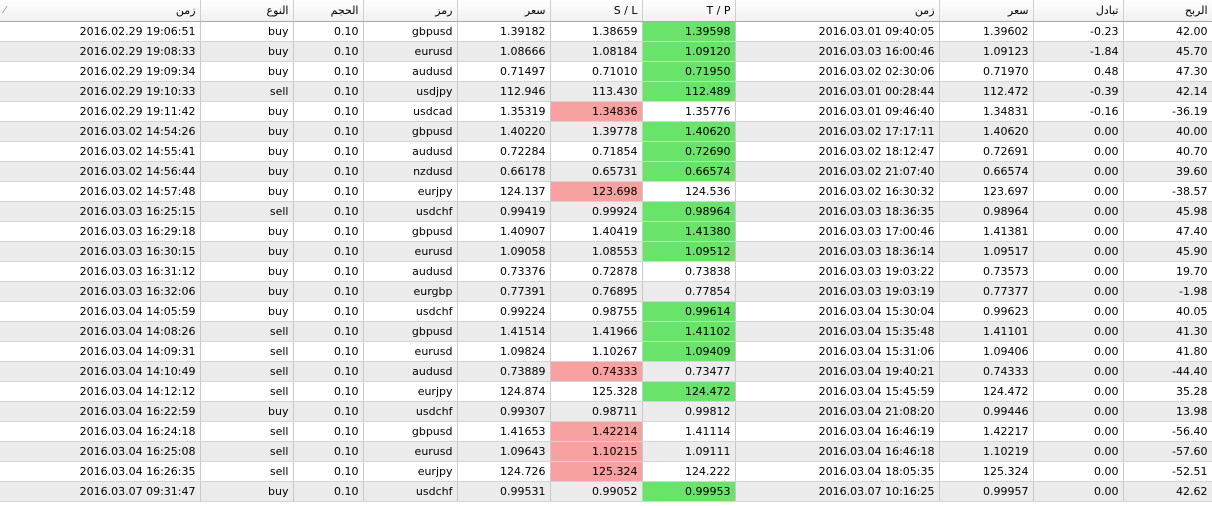 The image size is (1212, 506). What do you see at coordinates (689, 331) in the screenshot?
I see `take-profit-cell: 1.41102` at bounding box center [689, 331].